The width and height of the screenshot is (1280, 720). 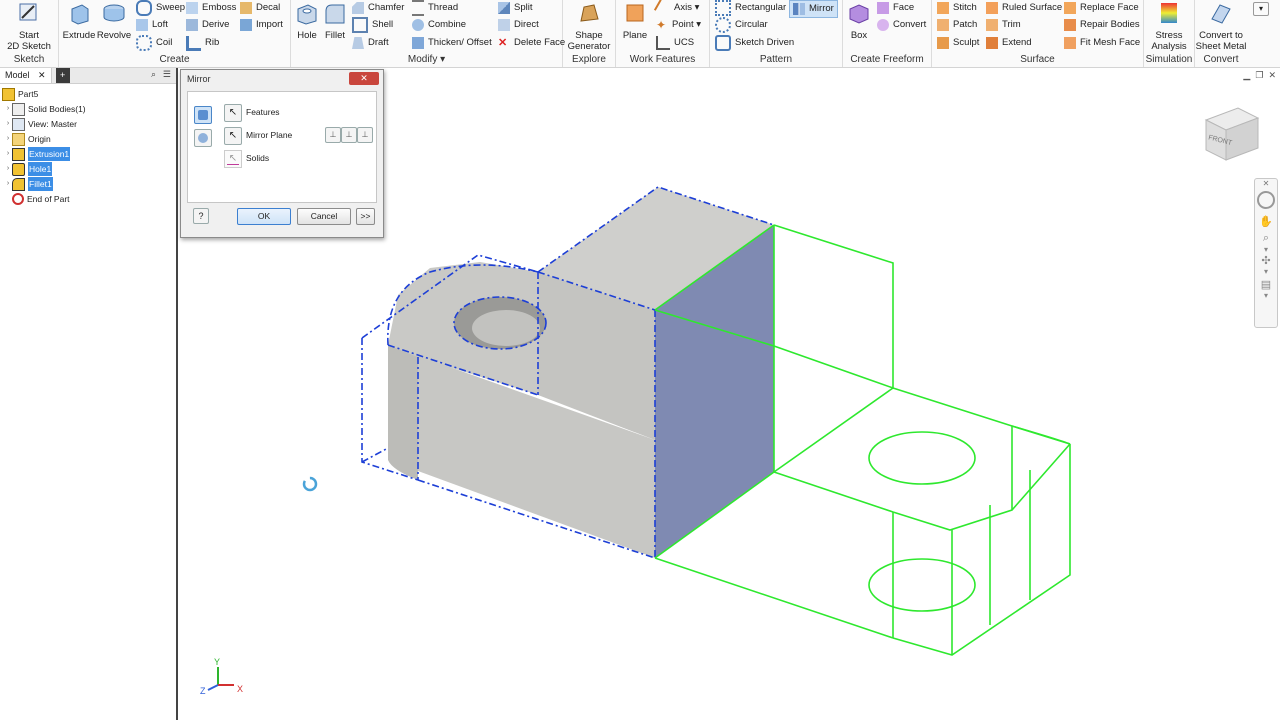 What do you see at coordinates (282, 147) in the screenshot?
I see `dialog-body: ↖ Features ↖ Mirror Plane ⊥ ⊥ ⊥ ↖ Solids` at bounding box center [282, 147].